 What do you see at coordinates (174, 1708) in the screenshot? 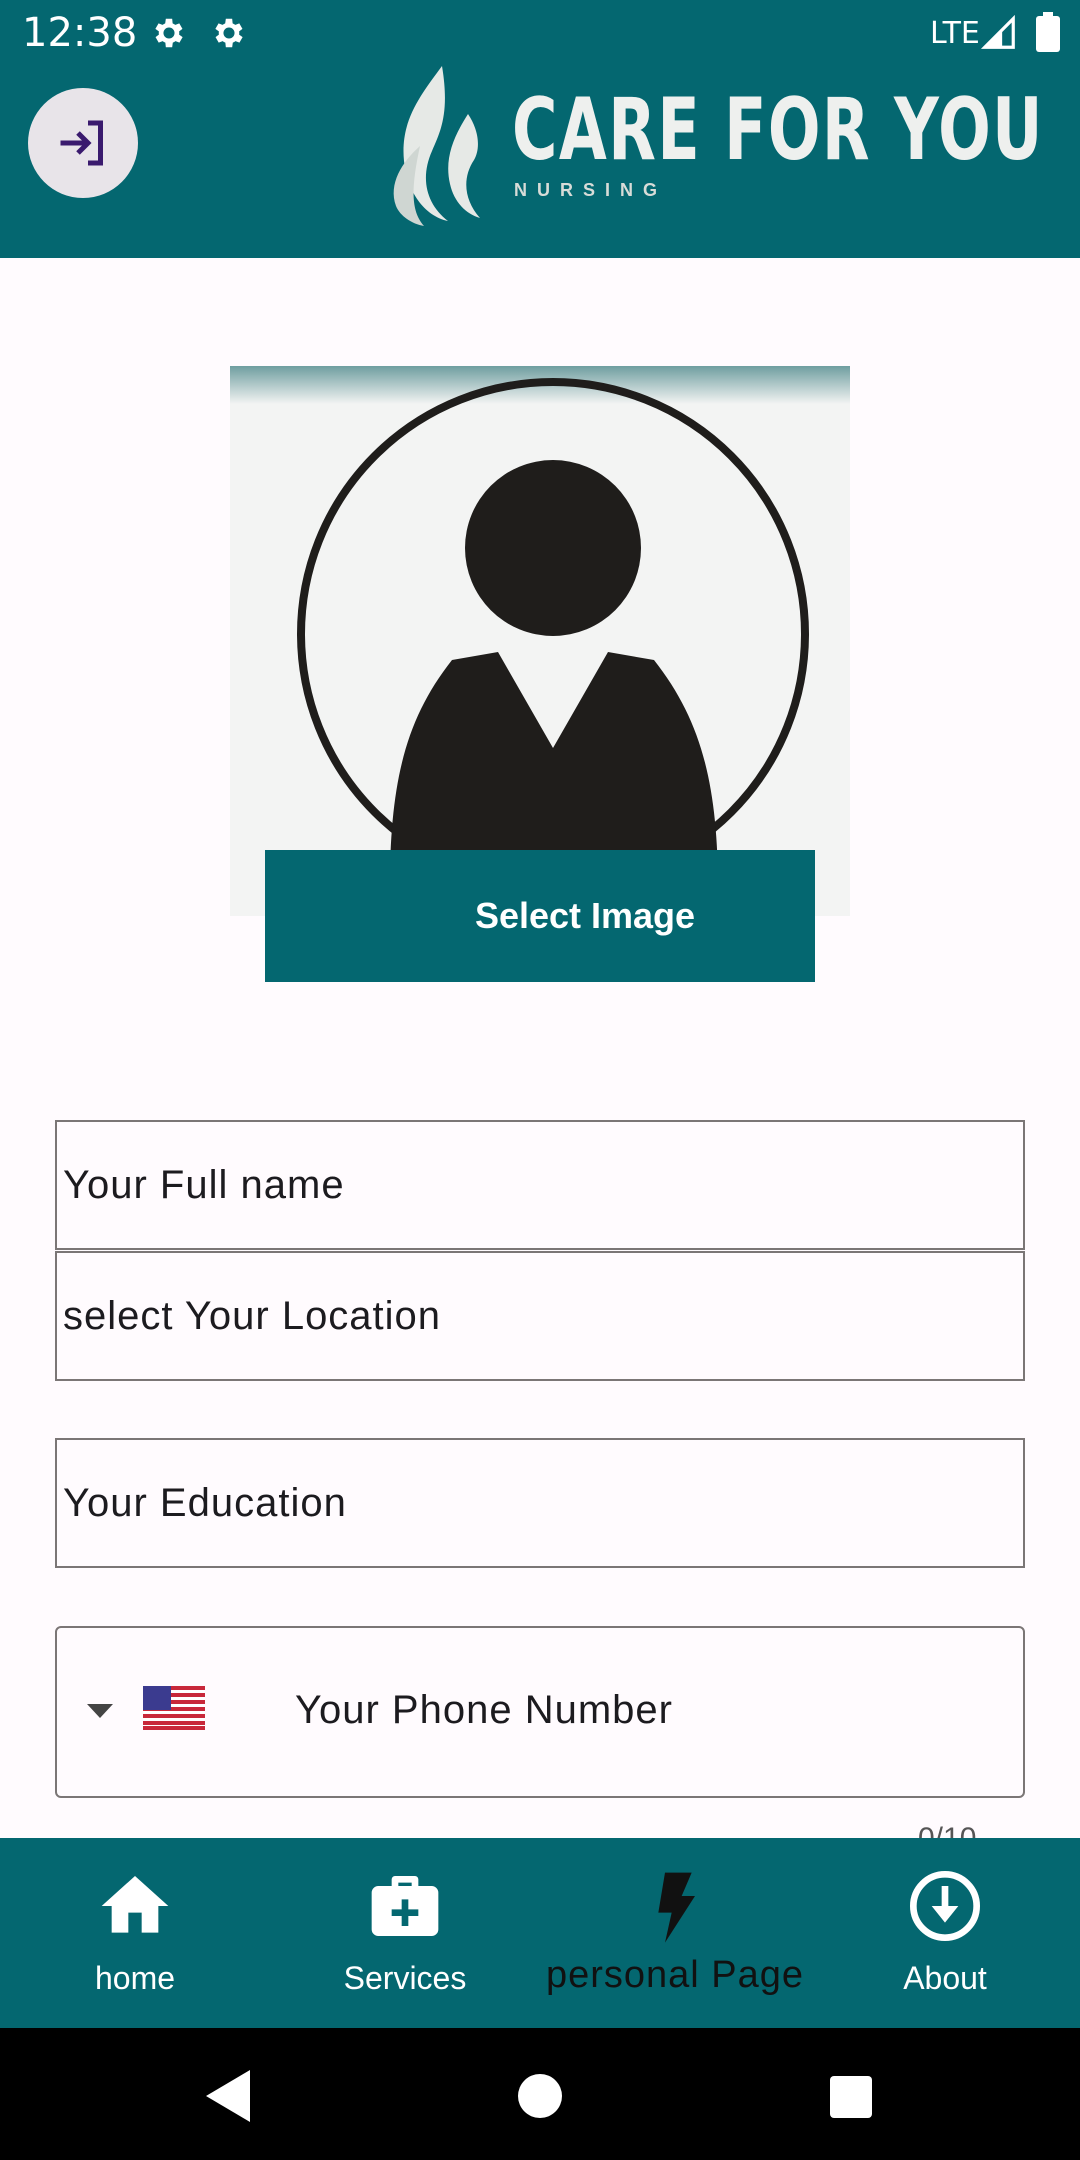
I see `us-flag-icon` at bounding box center [174, 1708].